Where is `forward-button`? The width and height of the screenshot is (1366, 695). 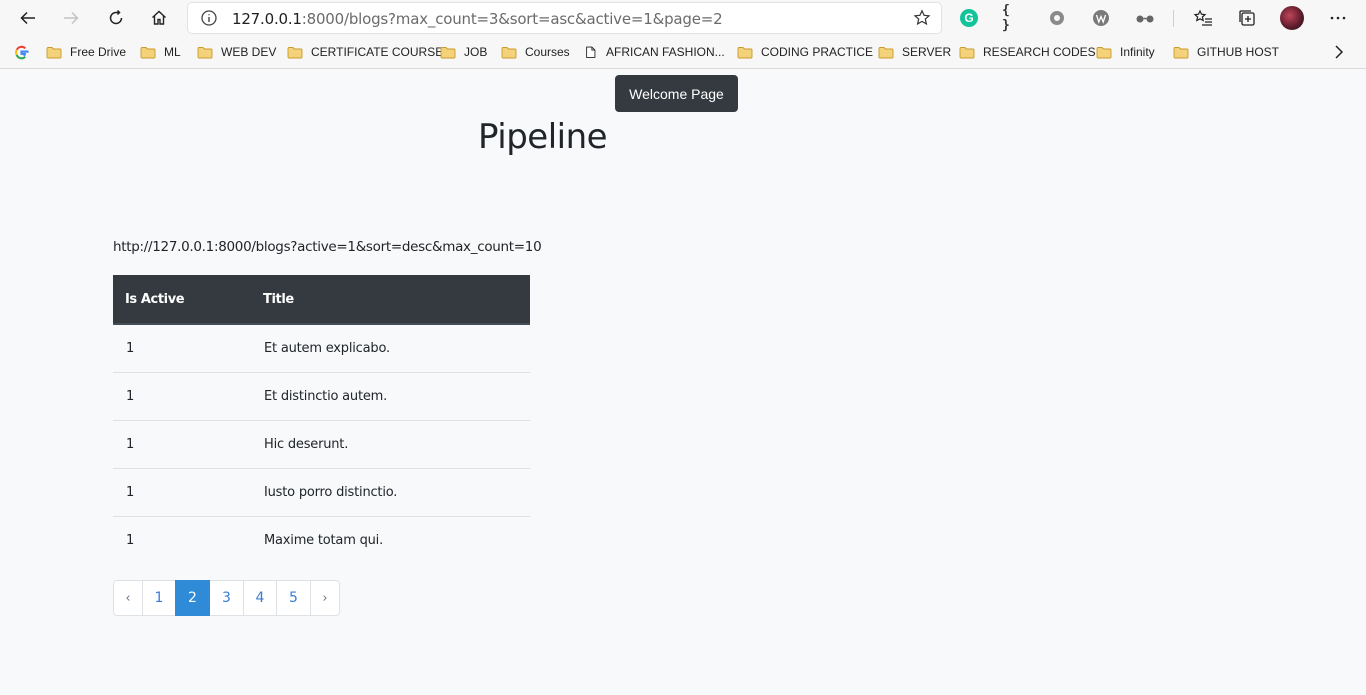 forward-button is located at coordinates (71, 18).